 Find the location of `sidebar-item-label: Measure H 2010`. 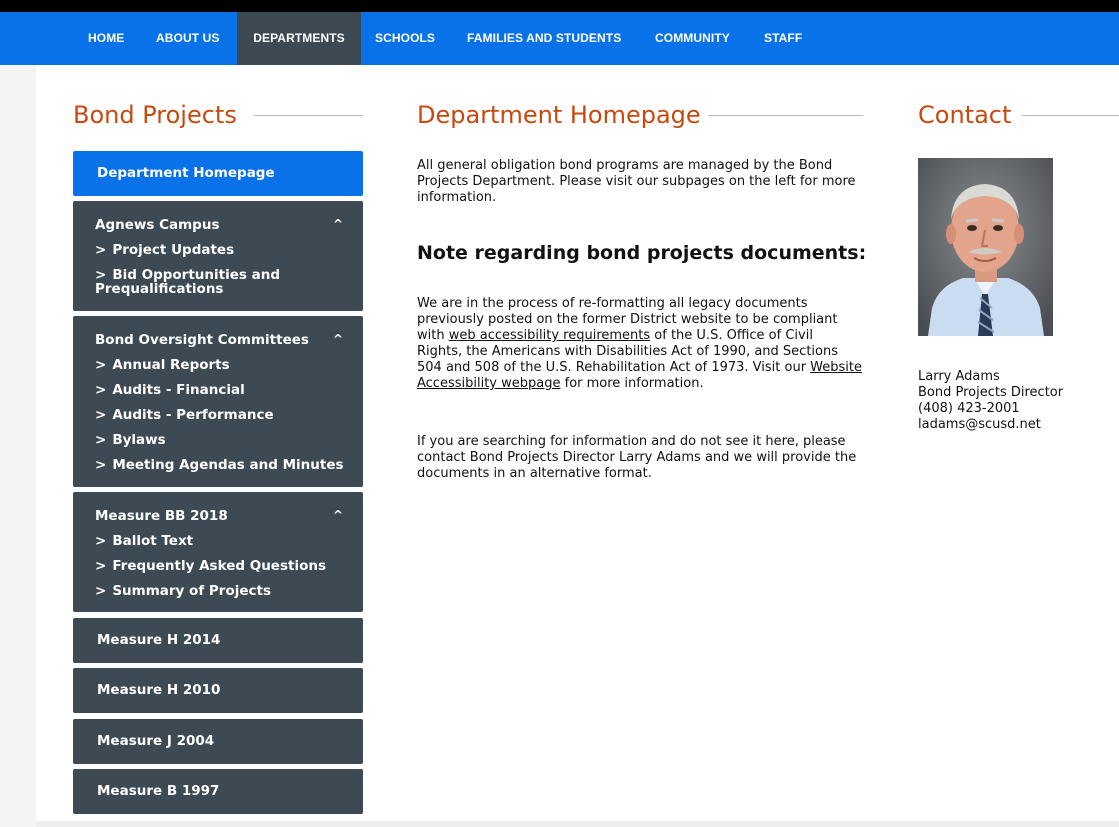

sidebar-item-label: Measure H 2010 is located at coordinates (159, 690).